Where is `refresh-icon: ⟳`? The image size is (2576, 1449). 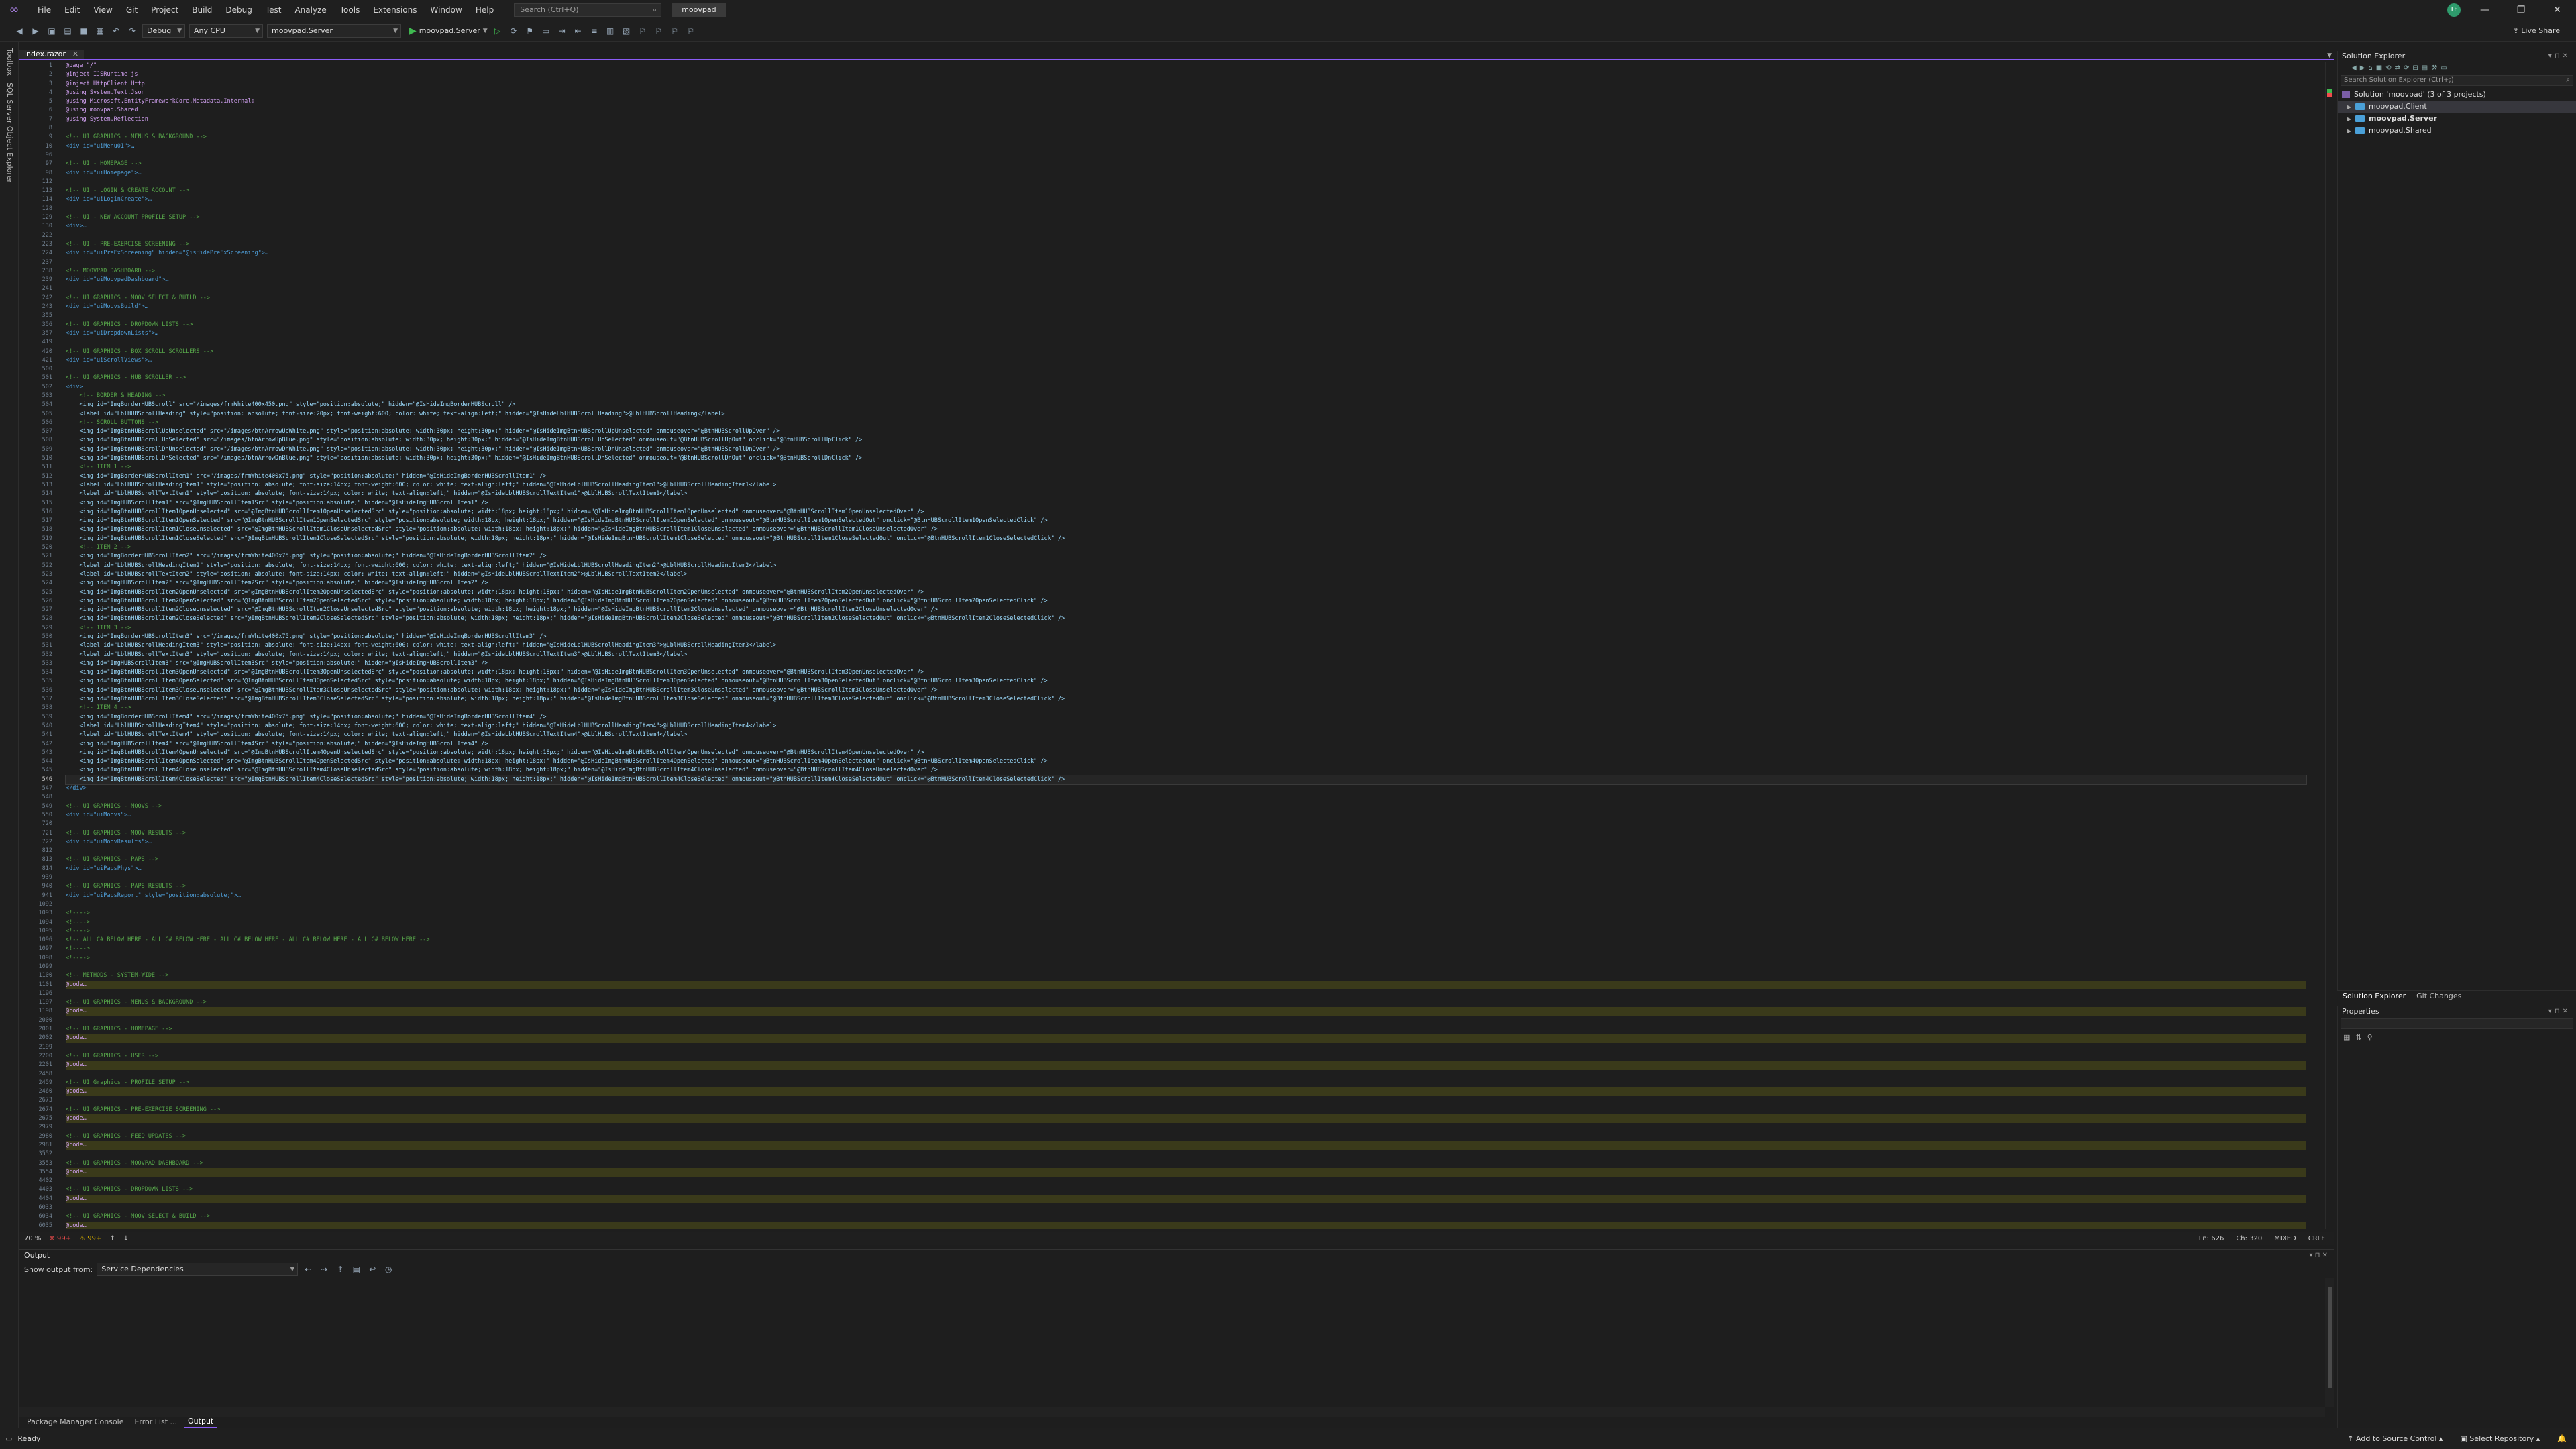
refresh-icon: ⟳ is located at coordinates (2406, 68).